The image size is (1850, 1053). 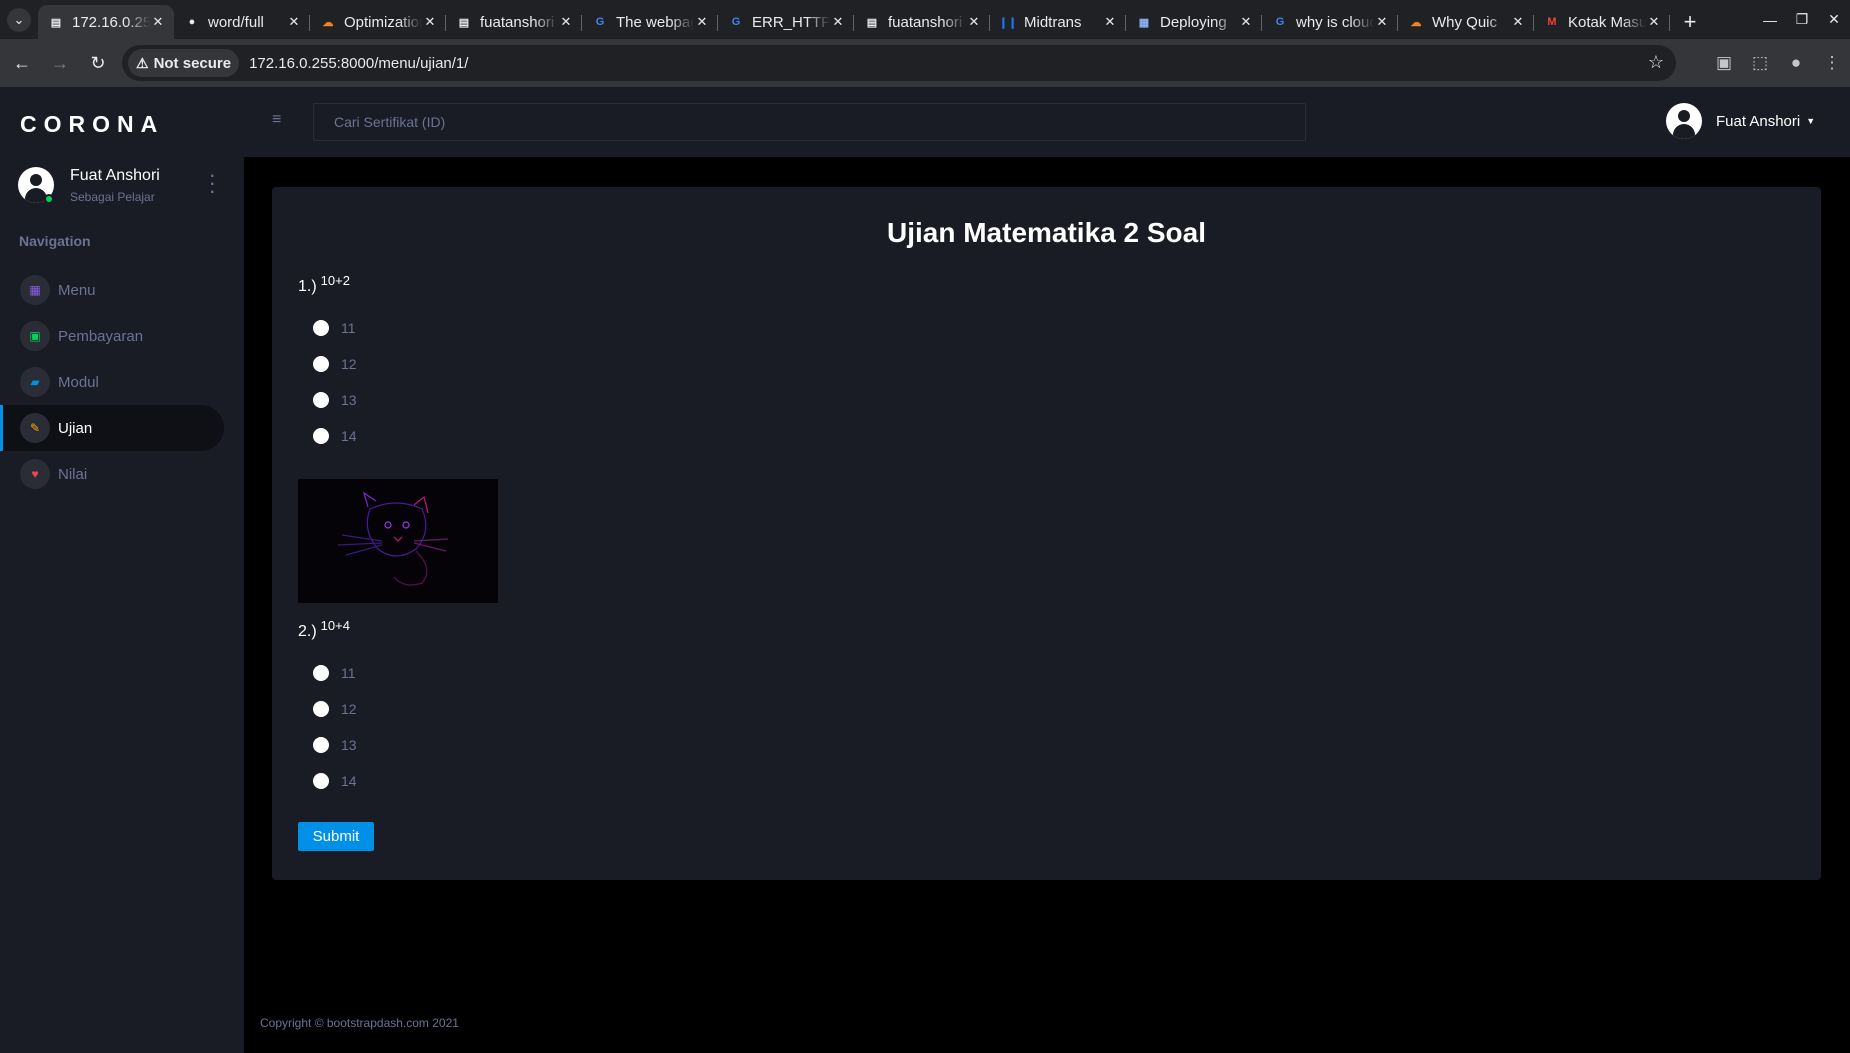 What do you see at coordinates (35, 290) in the screenshot?
I see `dashboard-icon: ▦` at bounding box center [35, 290].